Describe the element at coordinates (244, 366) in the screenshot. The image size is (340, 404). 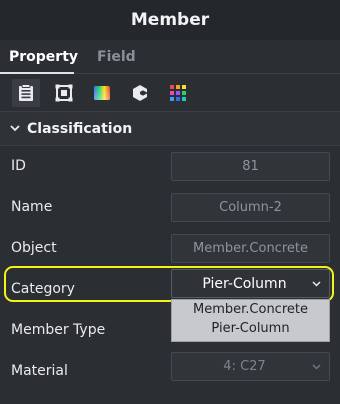
I see `material-value: 4: C27` at that location.